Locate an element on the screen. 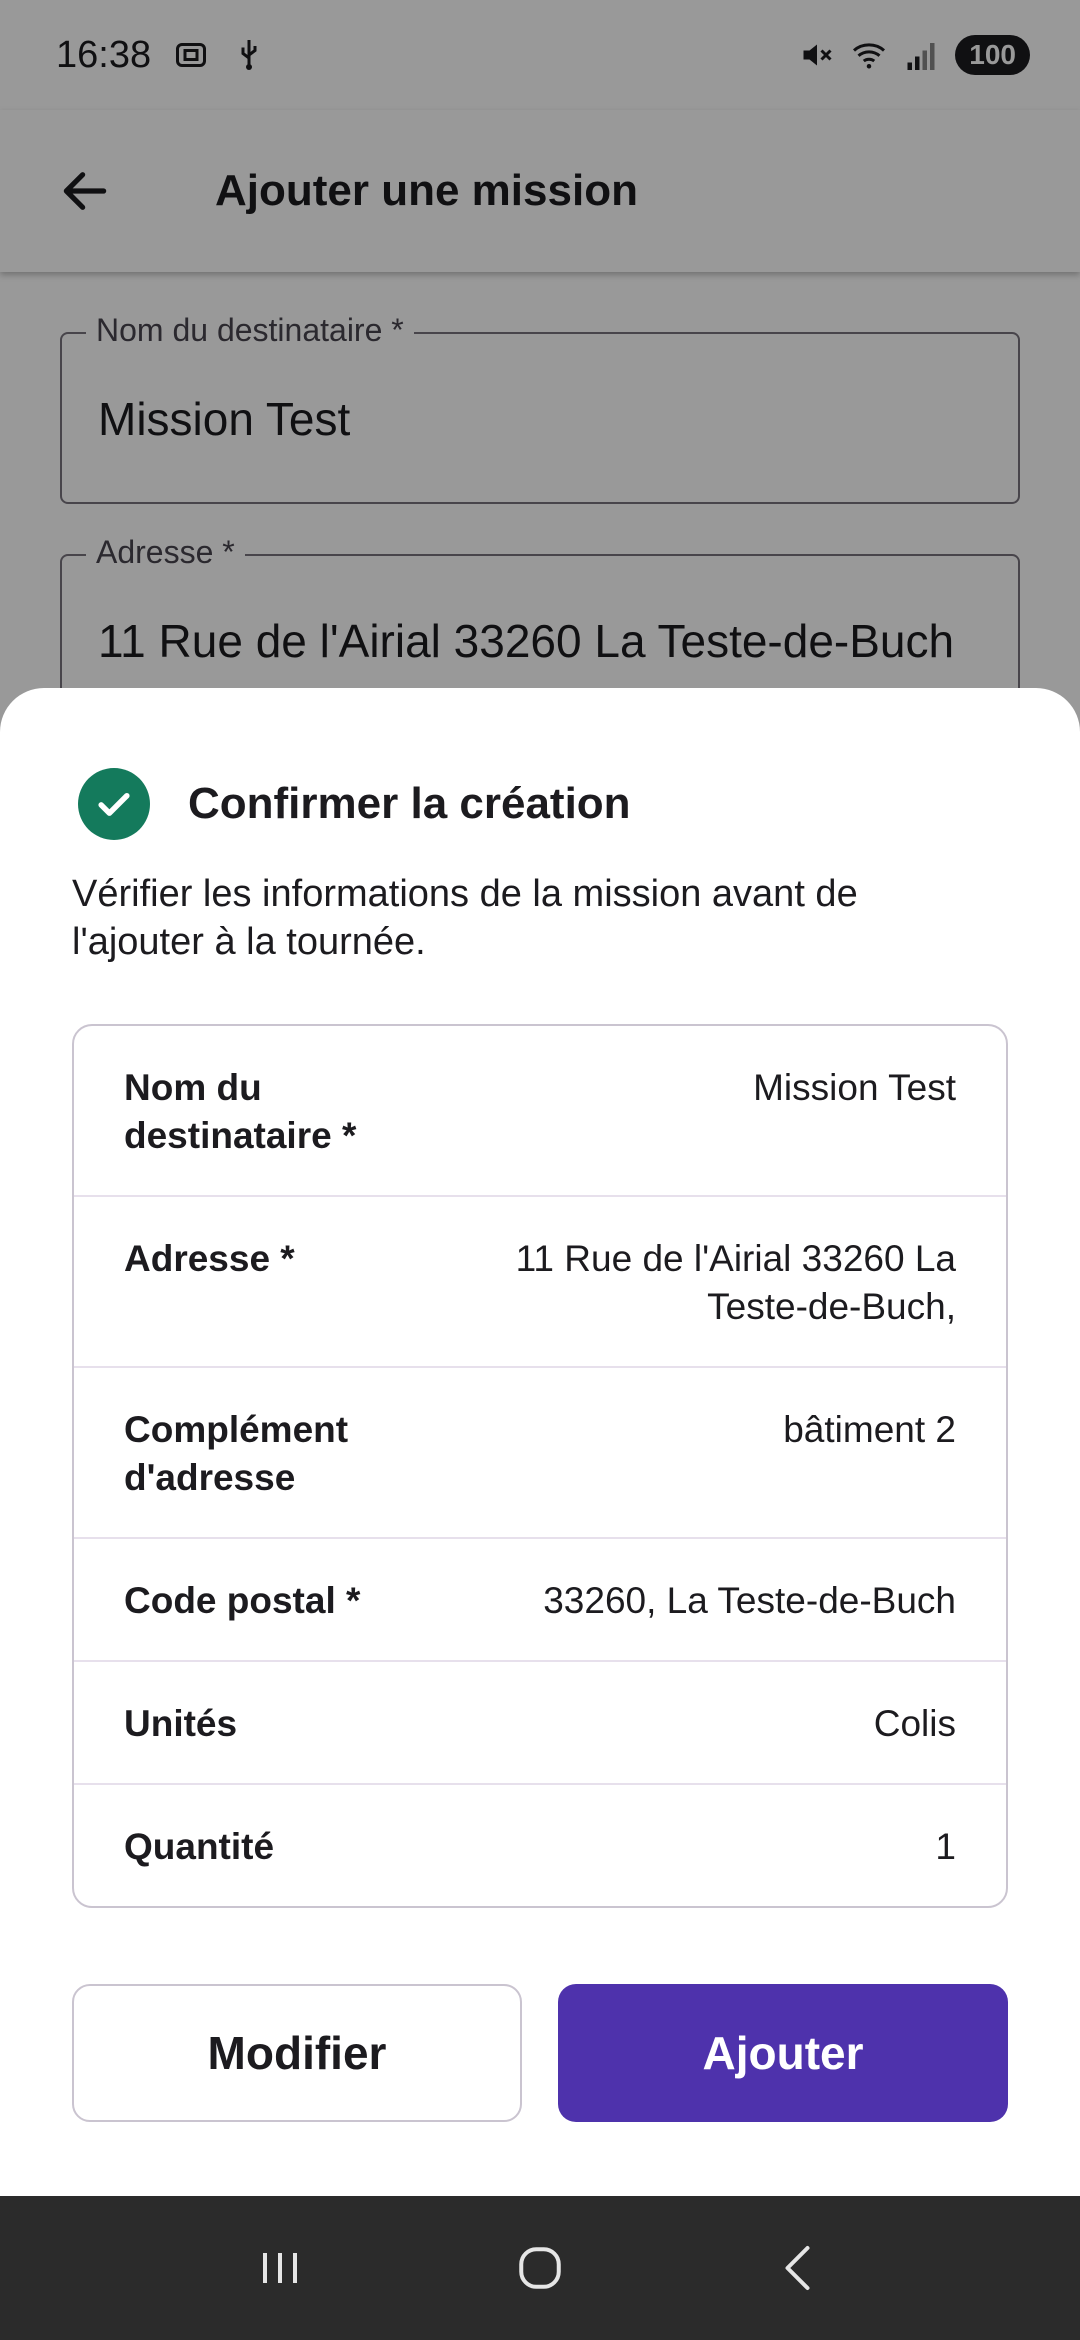 Image resolution: width=1080 pixels, height=2340 pixels. row-value: bâtiment 2 is located at coordinates (869, 1429).